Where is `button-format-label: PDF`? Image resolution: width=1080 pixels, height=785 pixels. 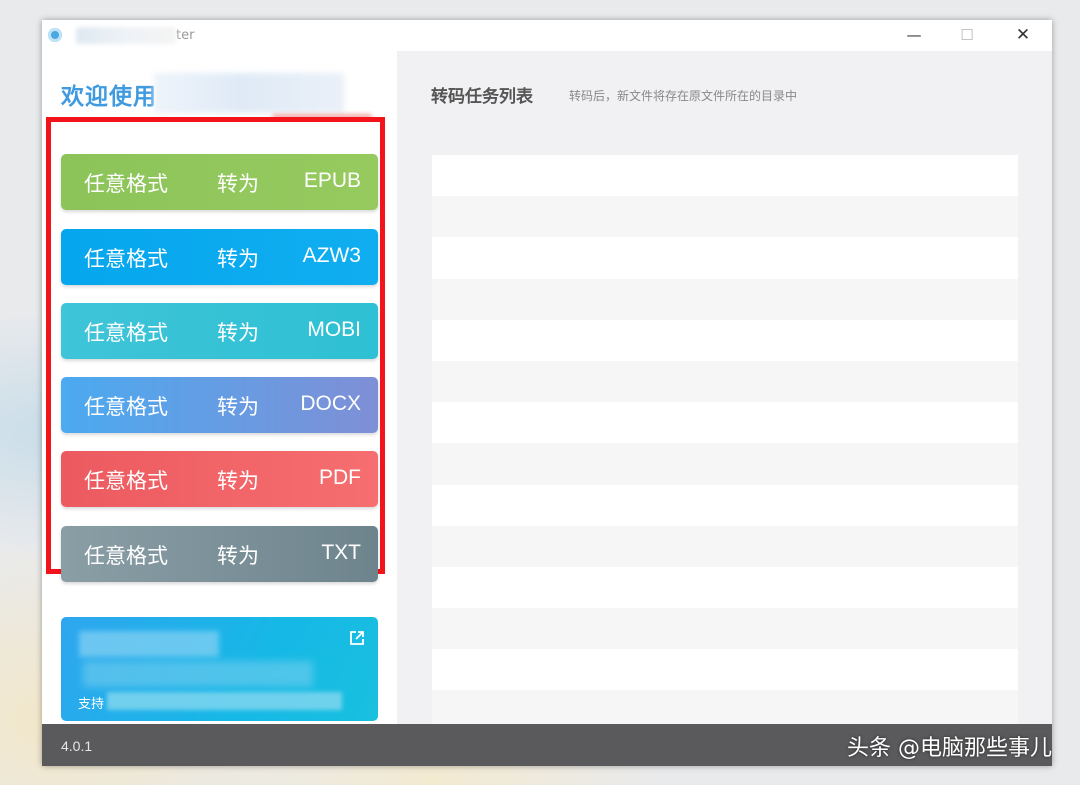 button-format-label: PDF is located at coordinates (340, 477).